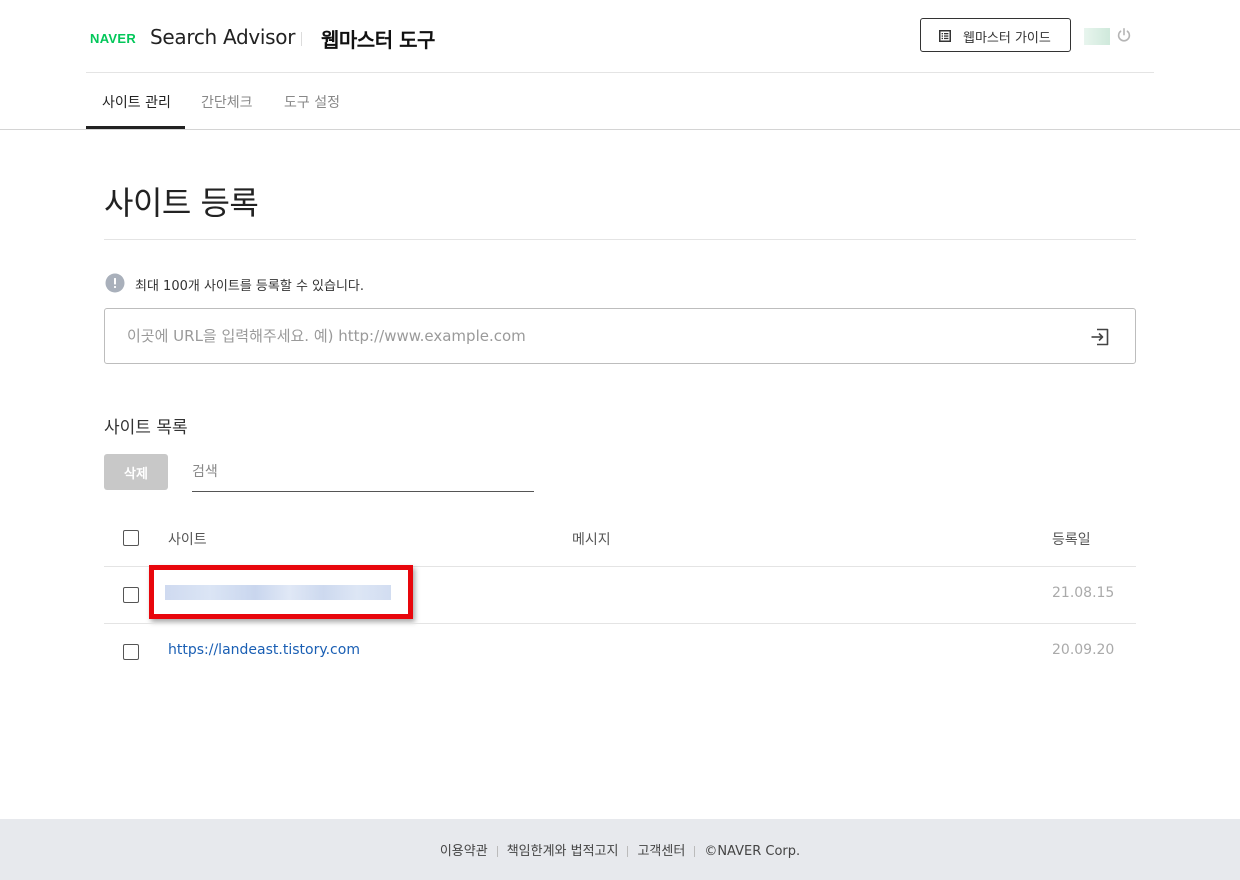  What do you see at coordinates (136, 102) in the screenshot?
I see `tab-site-management: 사이트 관리` at bounding box center [136, 102].